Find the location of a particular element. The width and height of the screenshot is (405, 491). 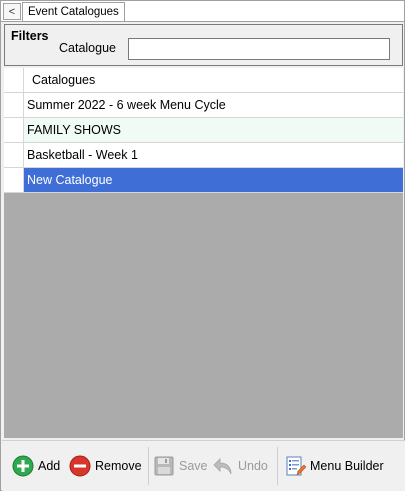

floppy-disk-icon is located at coordinates (164, 466).